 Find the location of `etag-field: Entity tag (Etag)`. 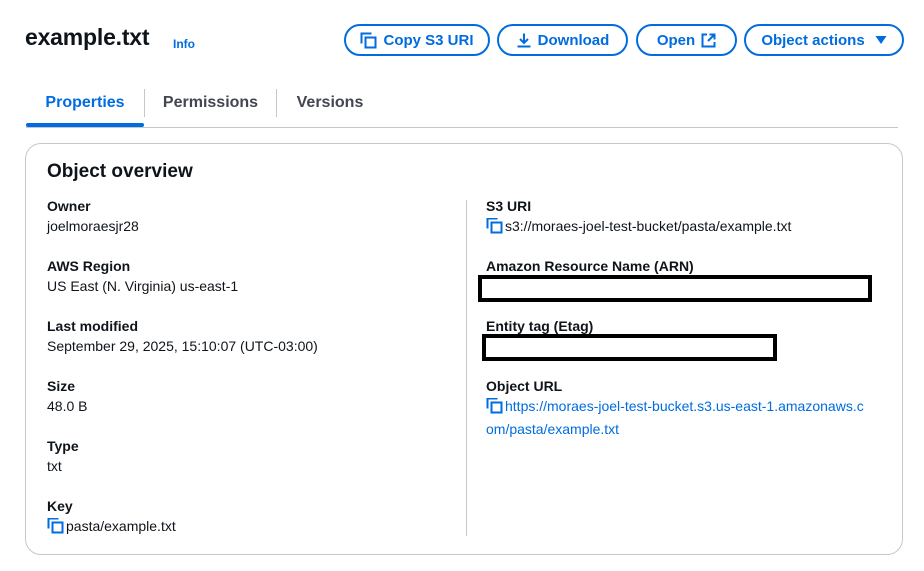

etag-field: Entity tag (Etag) is located at coordinates (539, 326).